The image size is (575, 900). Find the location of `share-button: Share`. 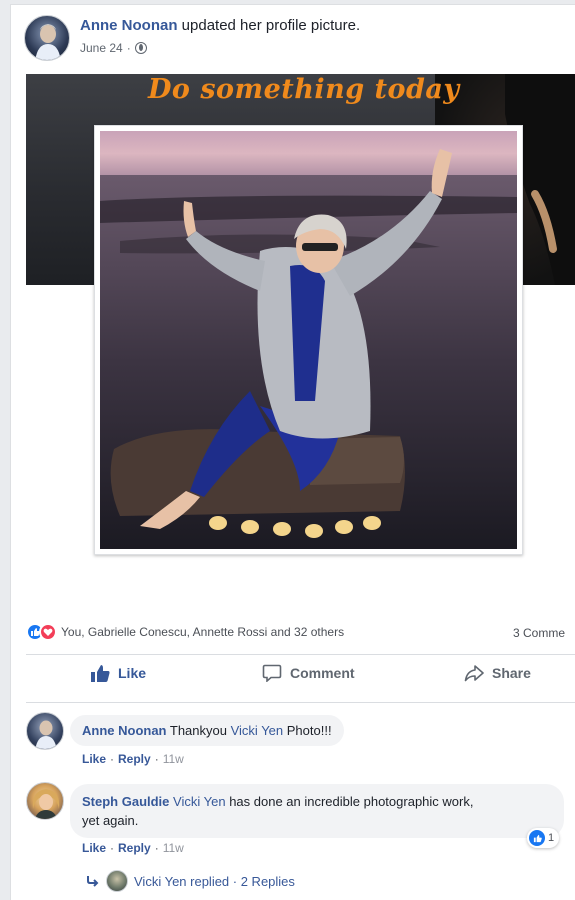

share-button: Share is located at coordinates (497, 673).